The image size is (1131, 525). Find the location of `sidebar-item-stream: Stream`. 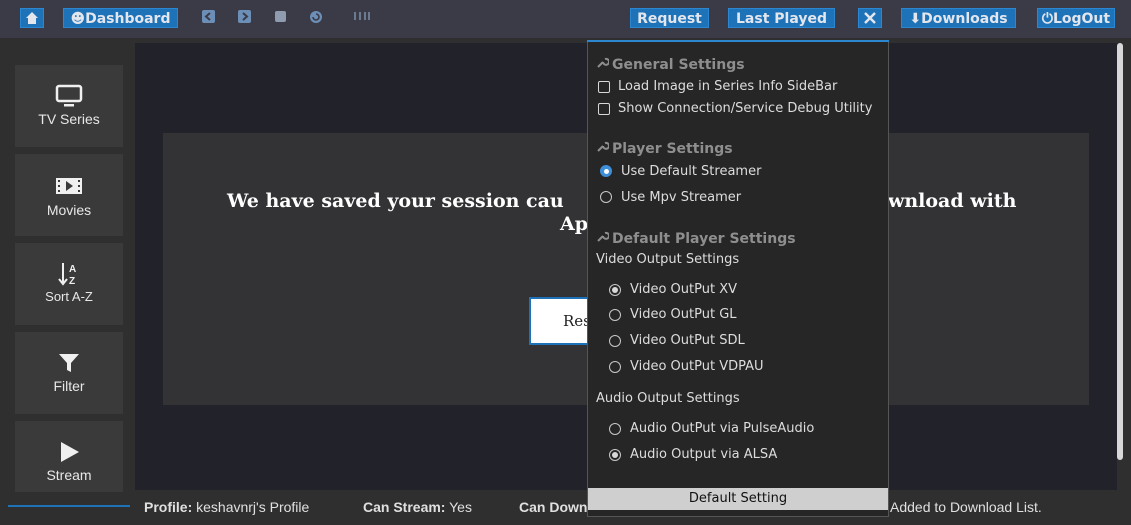

sidebar-item-stream: Stream is located at coordinates (69, 462).